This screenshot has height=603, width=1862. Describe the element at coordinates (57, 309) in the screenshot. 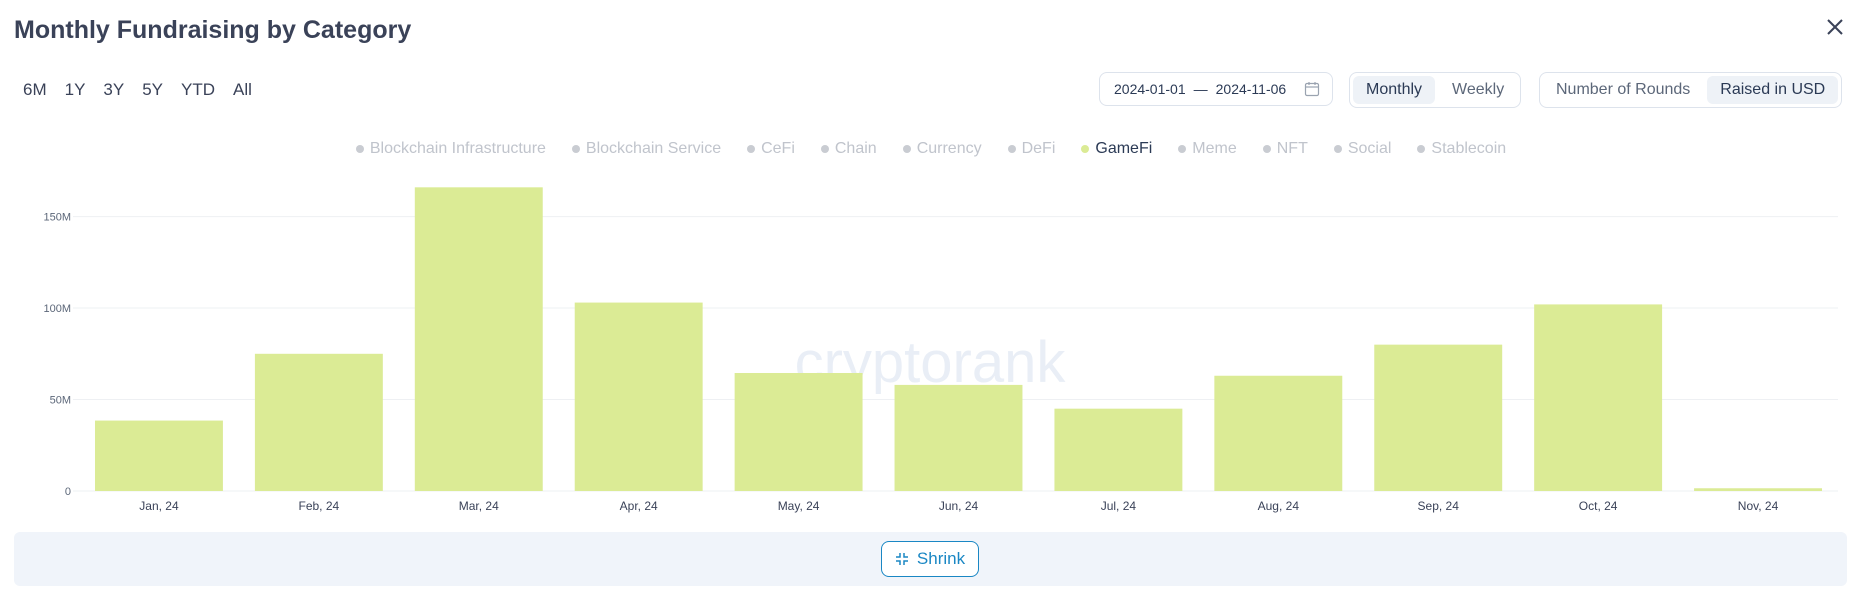

I see `y-tick-label: 100M` at that location.